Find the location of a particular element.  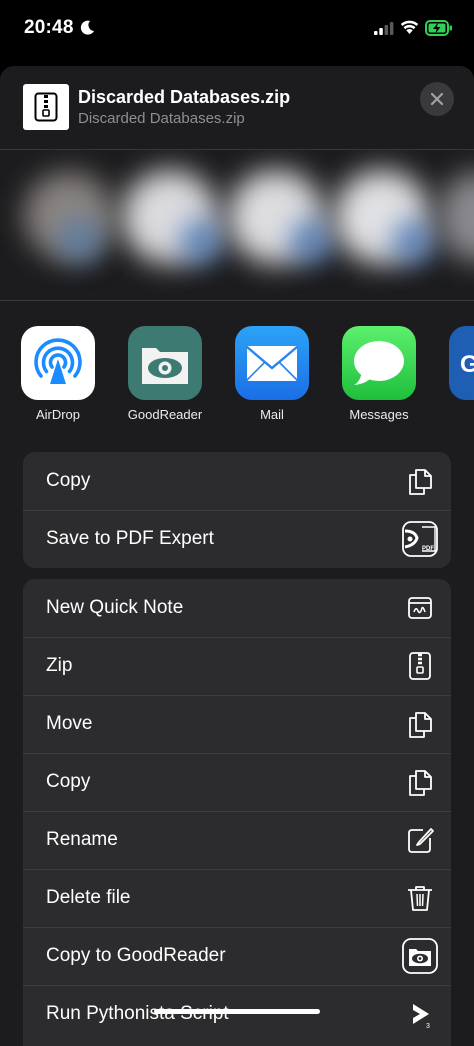

app-label: GoodReader is located at coordinates (165, 414).